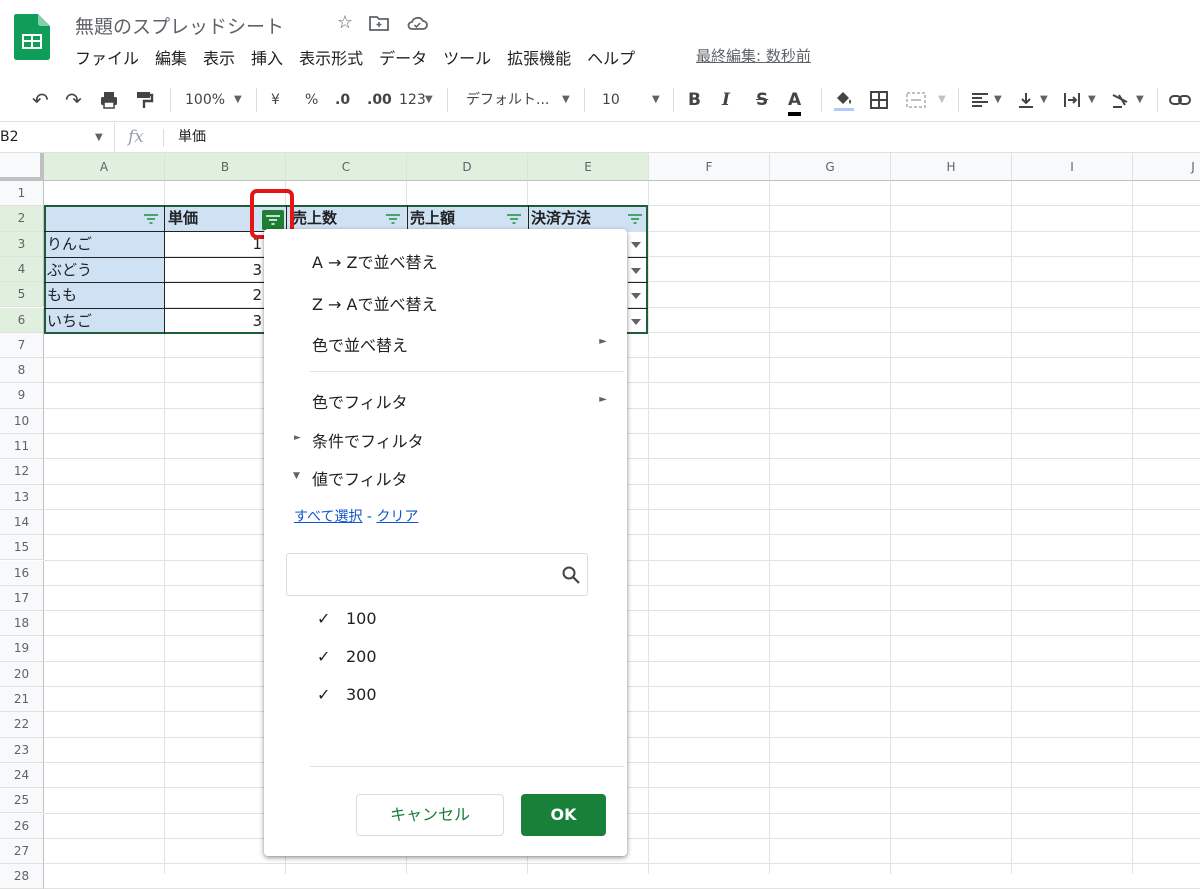 The height and width of the screenshot is (889, 1200). I want to click on rotation-chevron-icon: ▼, so click(1140, 100).